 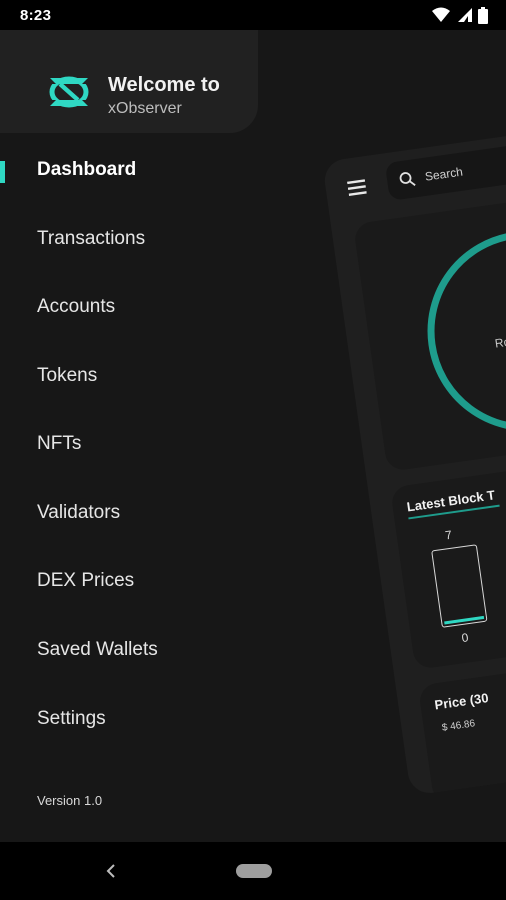 What do you see at coordinates (59, 444) in the screenshot?
I see `menu-item-nfts: NFTs` at bounding box center [59, 444].